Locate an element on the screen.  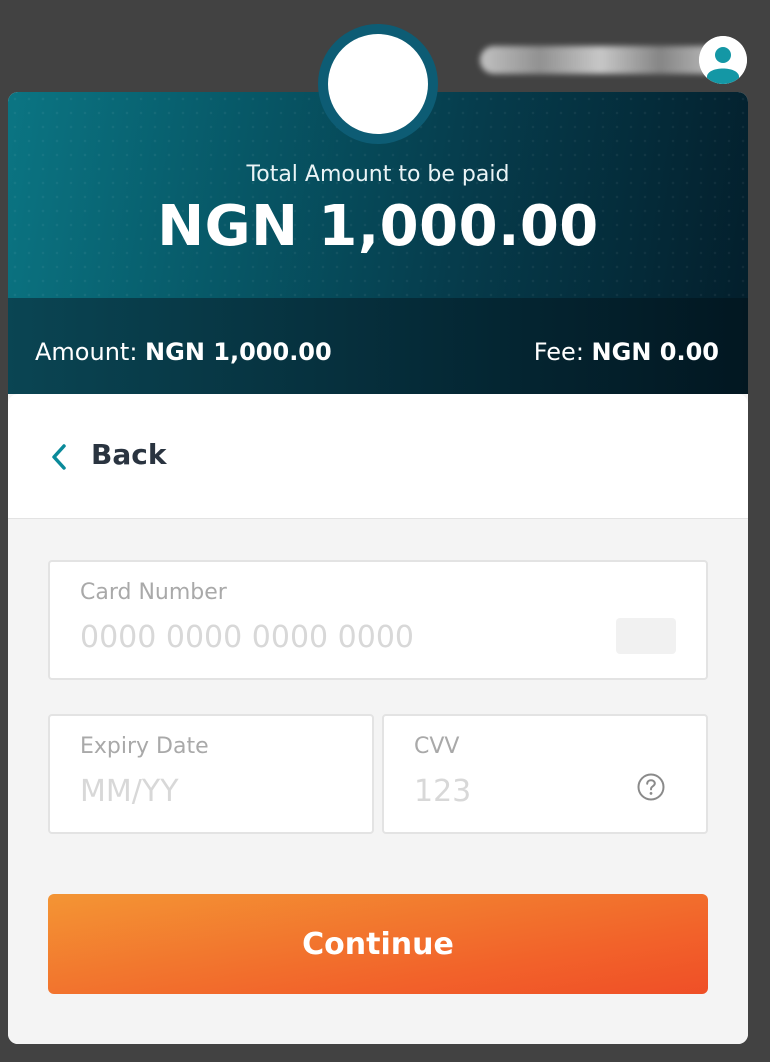
amount-label: Amount: is located at coordinates (86, 352).